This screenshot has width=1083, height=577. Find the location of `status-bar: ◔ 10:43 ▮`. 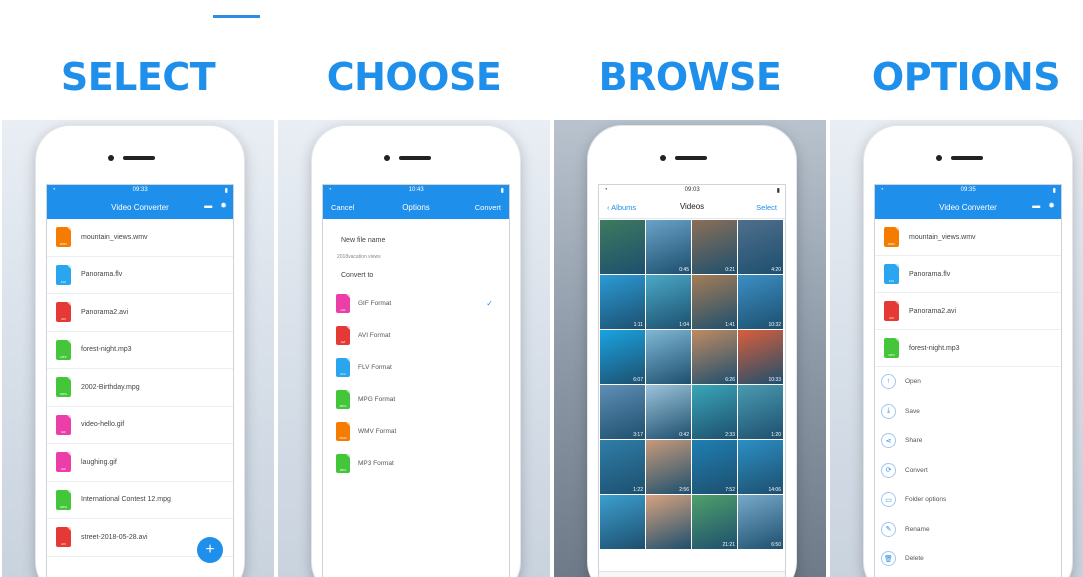

status-bar: ◔ 10:43 ▮ is located at coordinates (416, 190).